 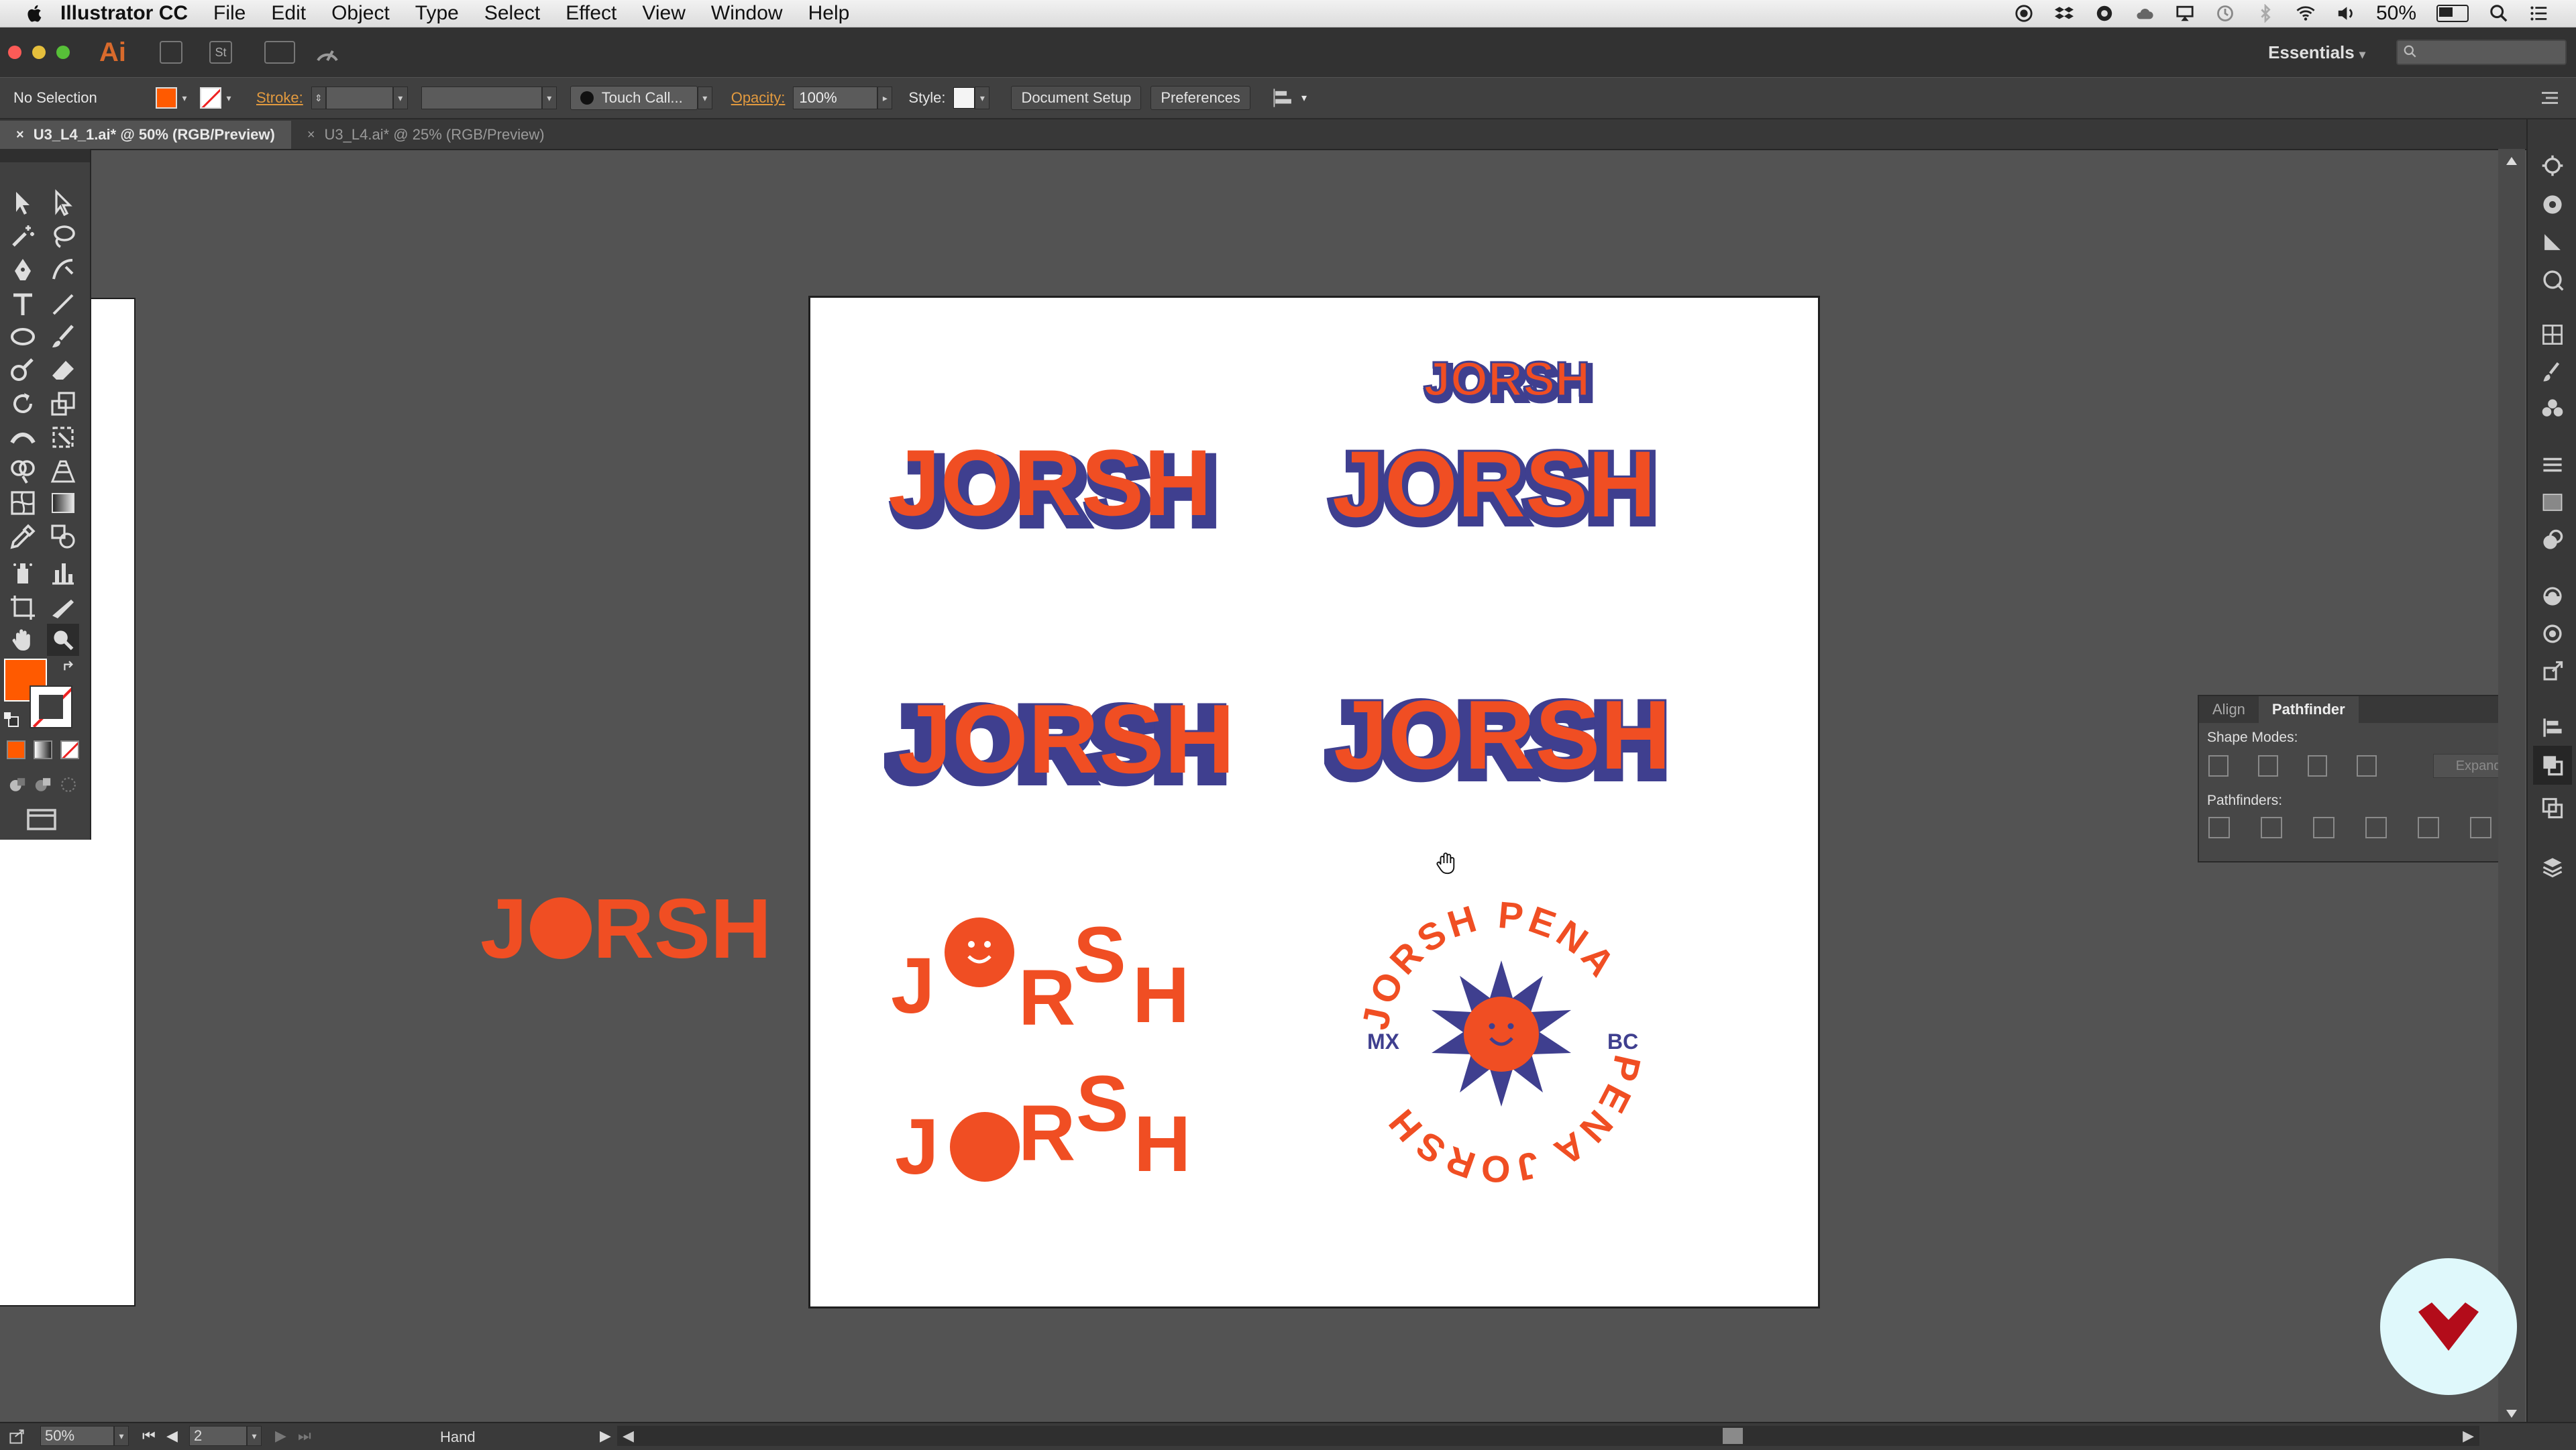 I want to click on zoom-level-input: 50%, so click(x=77, y=1436).